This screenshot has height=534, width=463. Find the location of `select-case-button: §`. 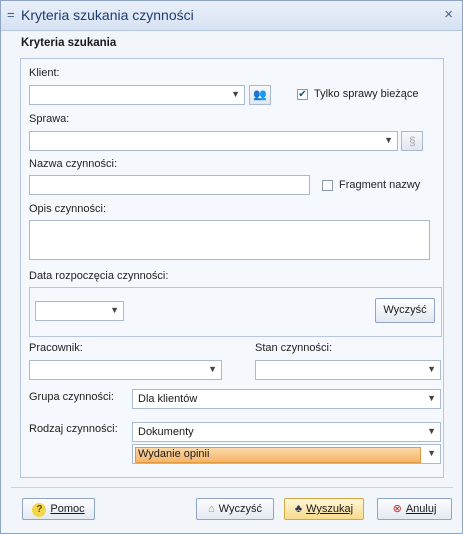

select-case-button: § is located at coordinates (412, 141).